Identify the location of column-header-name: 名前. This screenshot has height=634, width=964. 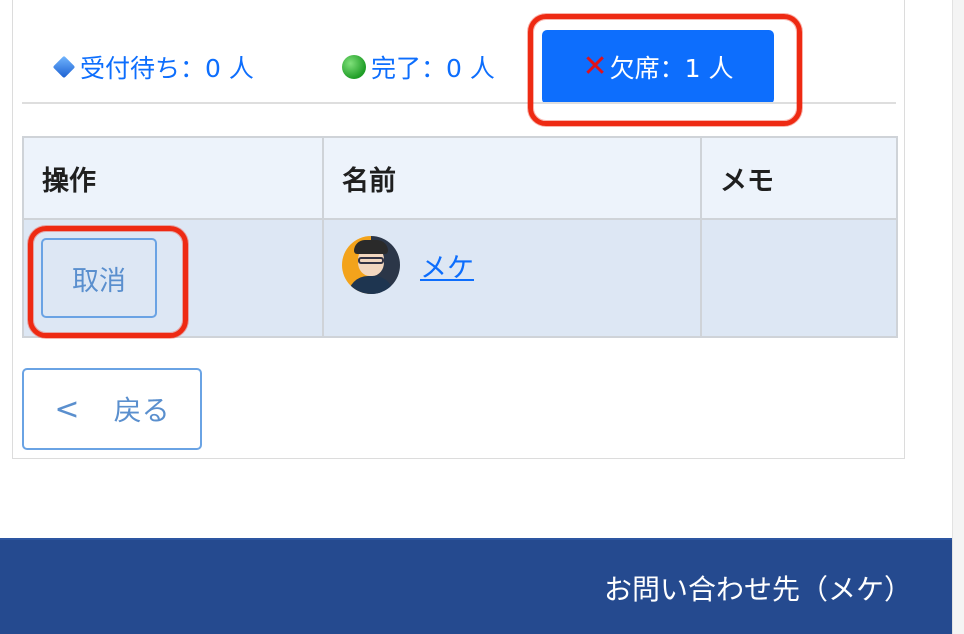
(512, 178).